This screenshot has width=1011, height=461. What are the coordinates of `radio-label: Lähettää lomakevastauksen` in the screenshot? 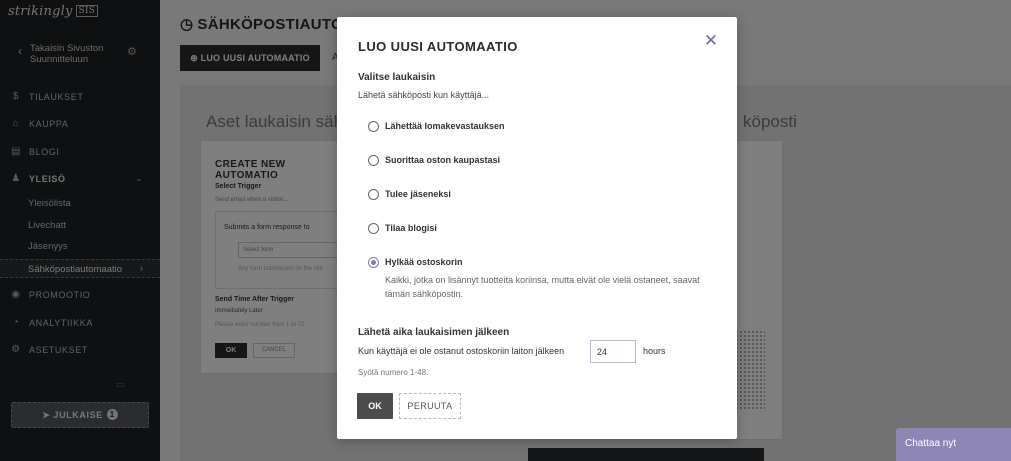 It's located at (445, 126).